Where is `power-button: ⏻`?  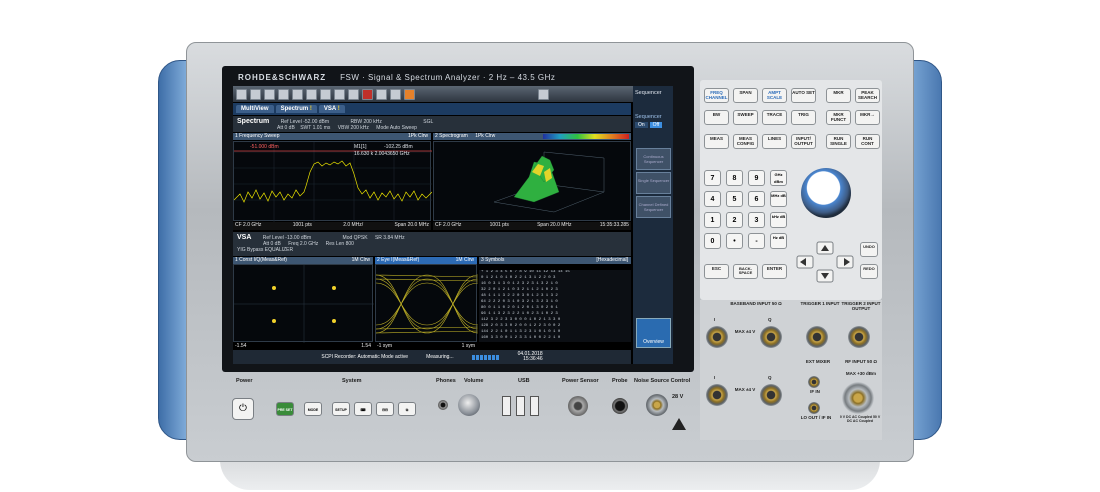 power-button: ⏻ is located at coordinates (243, 409).